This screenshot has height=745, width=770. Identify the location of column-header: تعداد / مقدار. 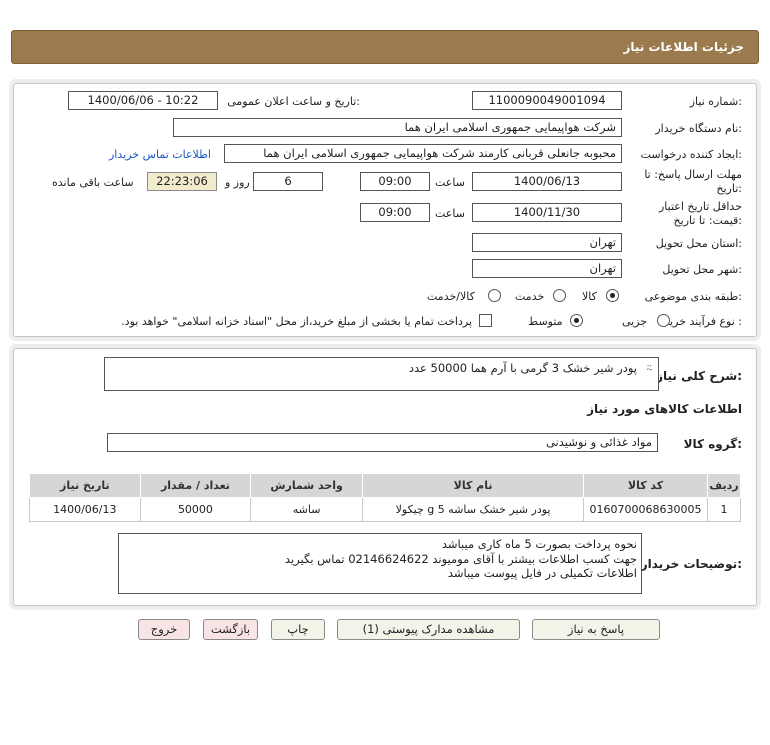
(195, 485).